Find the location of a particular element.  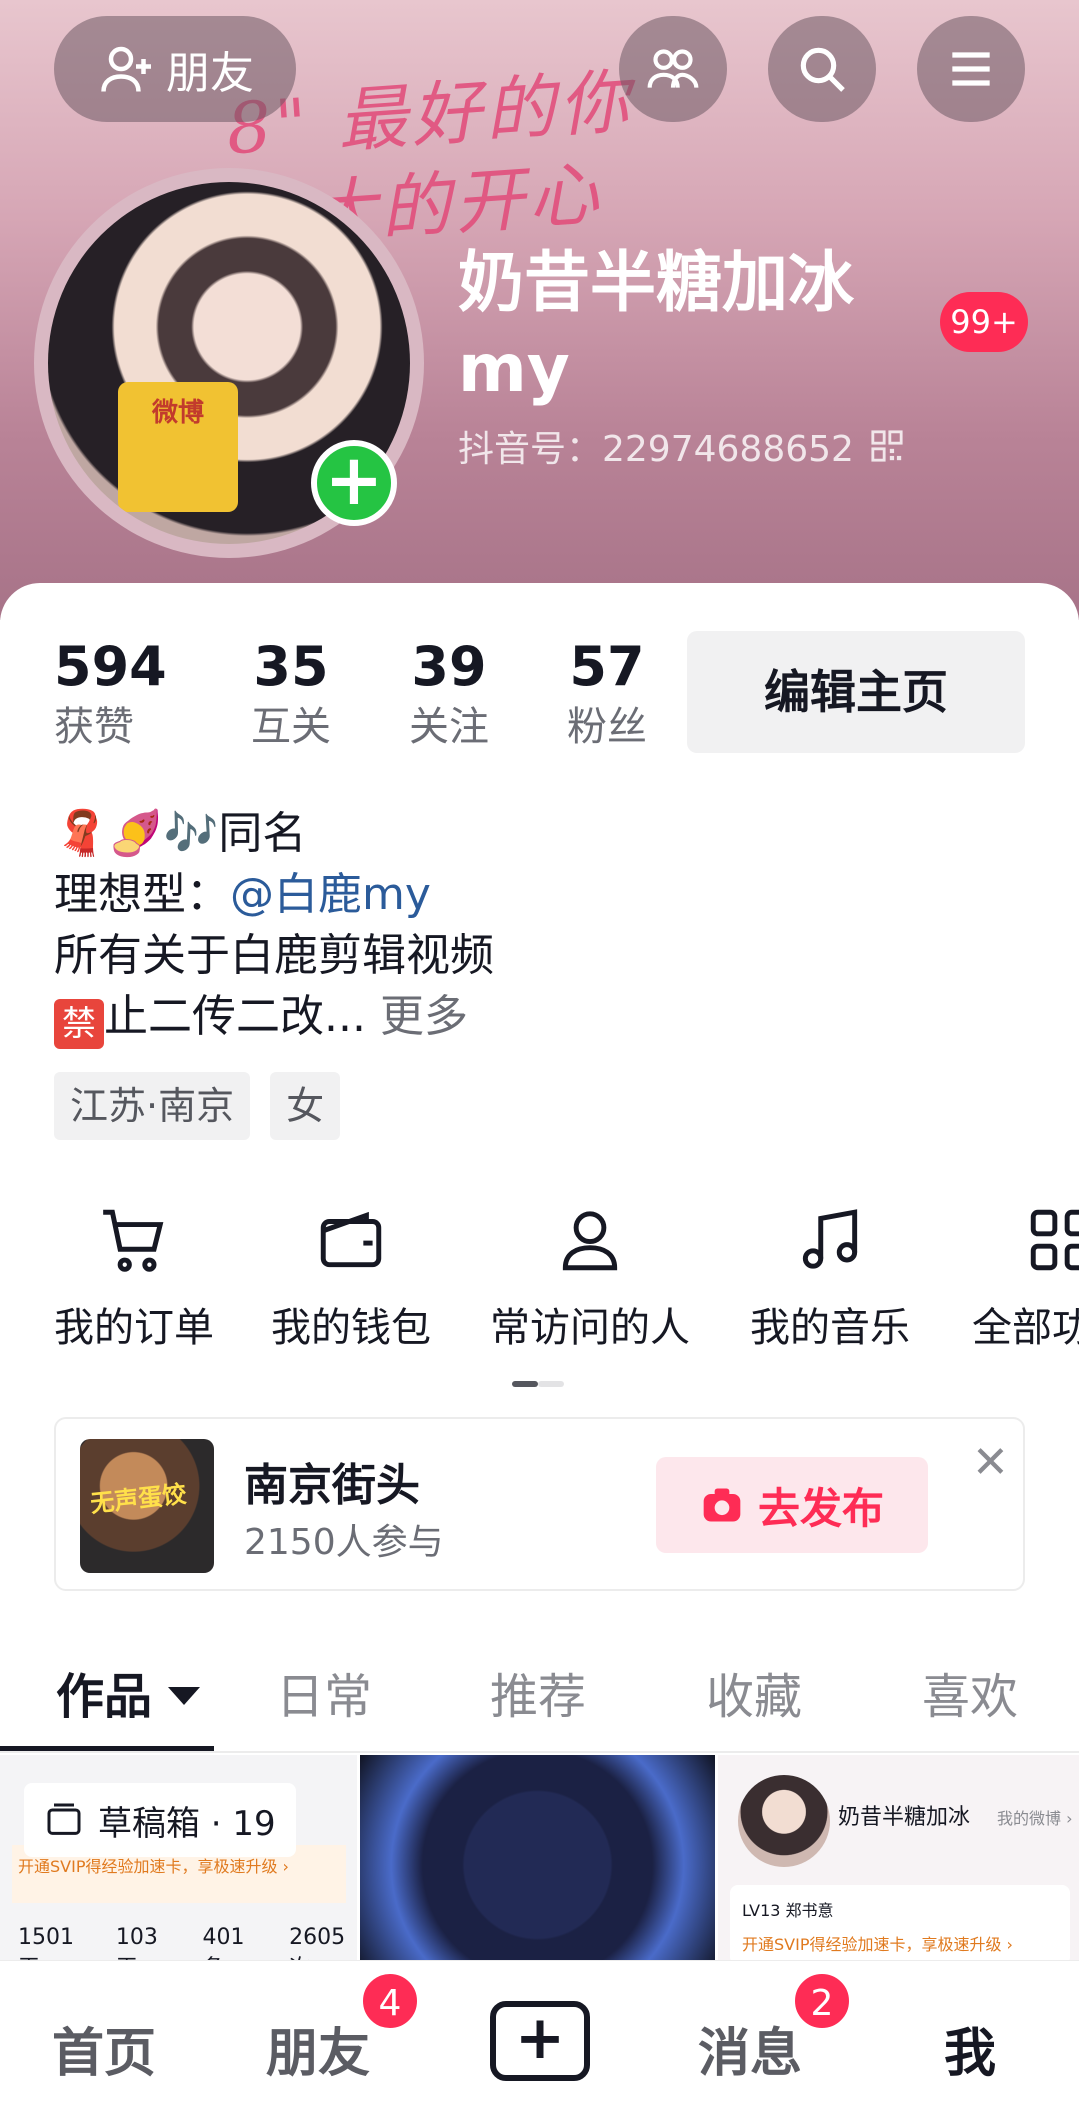

camera-icon is located at coordinates (722, 1505).